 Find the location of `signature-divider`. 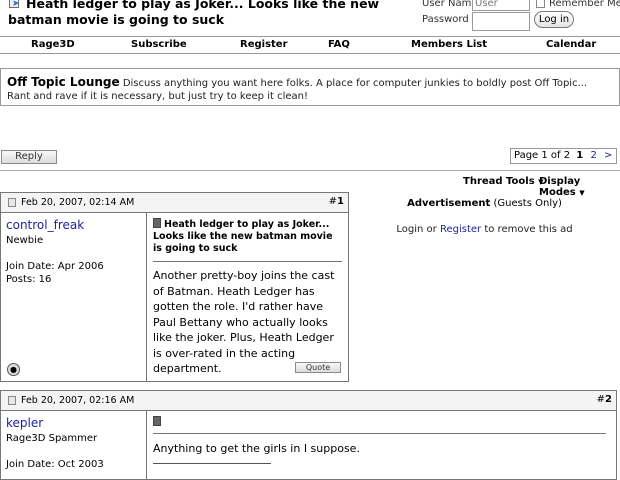

signature-divider is located at coordinates (212, 463).